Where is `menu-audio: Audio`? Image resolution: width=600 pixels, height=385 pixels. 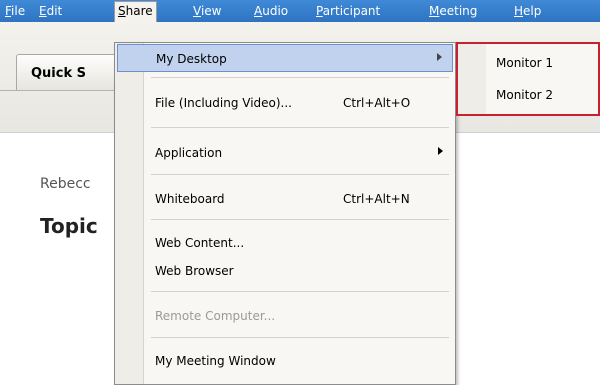 menu-audio: Audio is located at coordinates (271, 11).